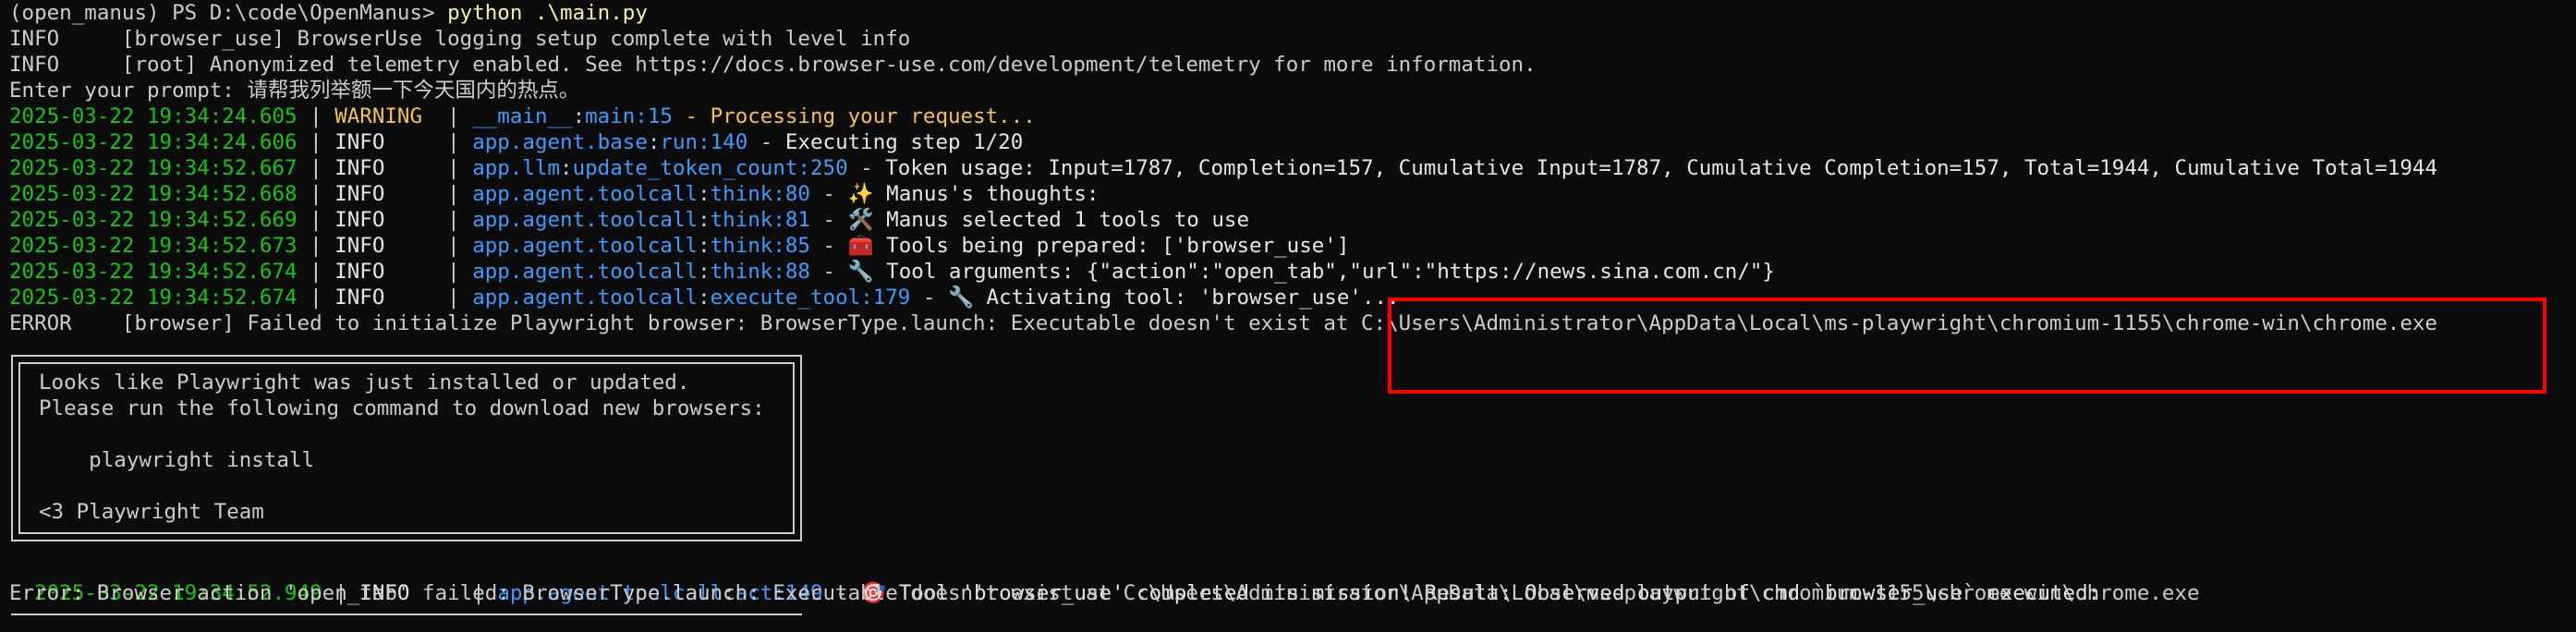  Describe the element at coordinates (228, 13) in the screenshot. I see `ps-prompt: (open_manus) PS D:\code\OpenManus>` at that location.